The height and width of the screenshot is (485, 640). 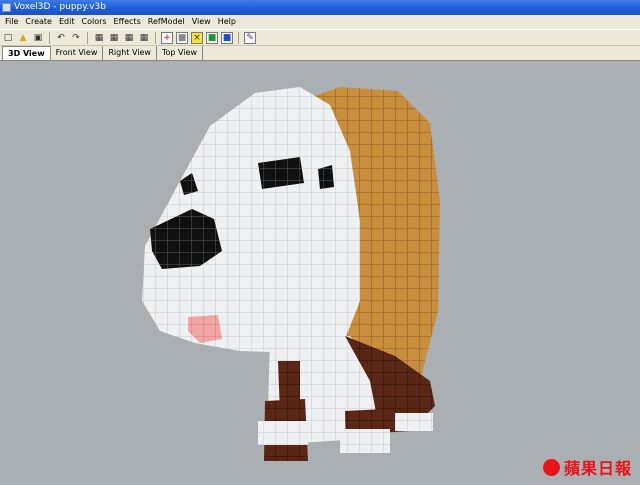 What do you see at coordinates (39, 22) in the screenshot?
I see `menu-create: Create` at bounding box center [39, 22].